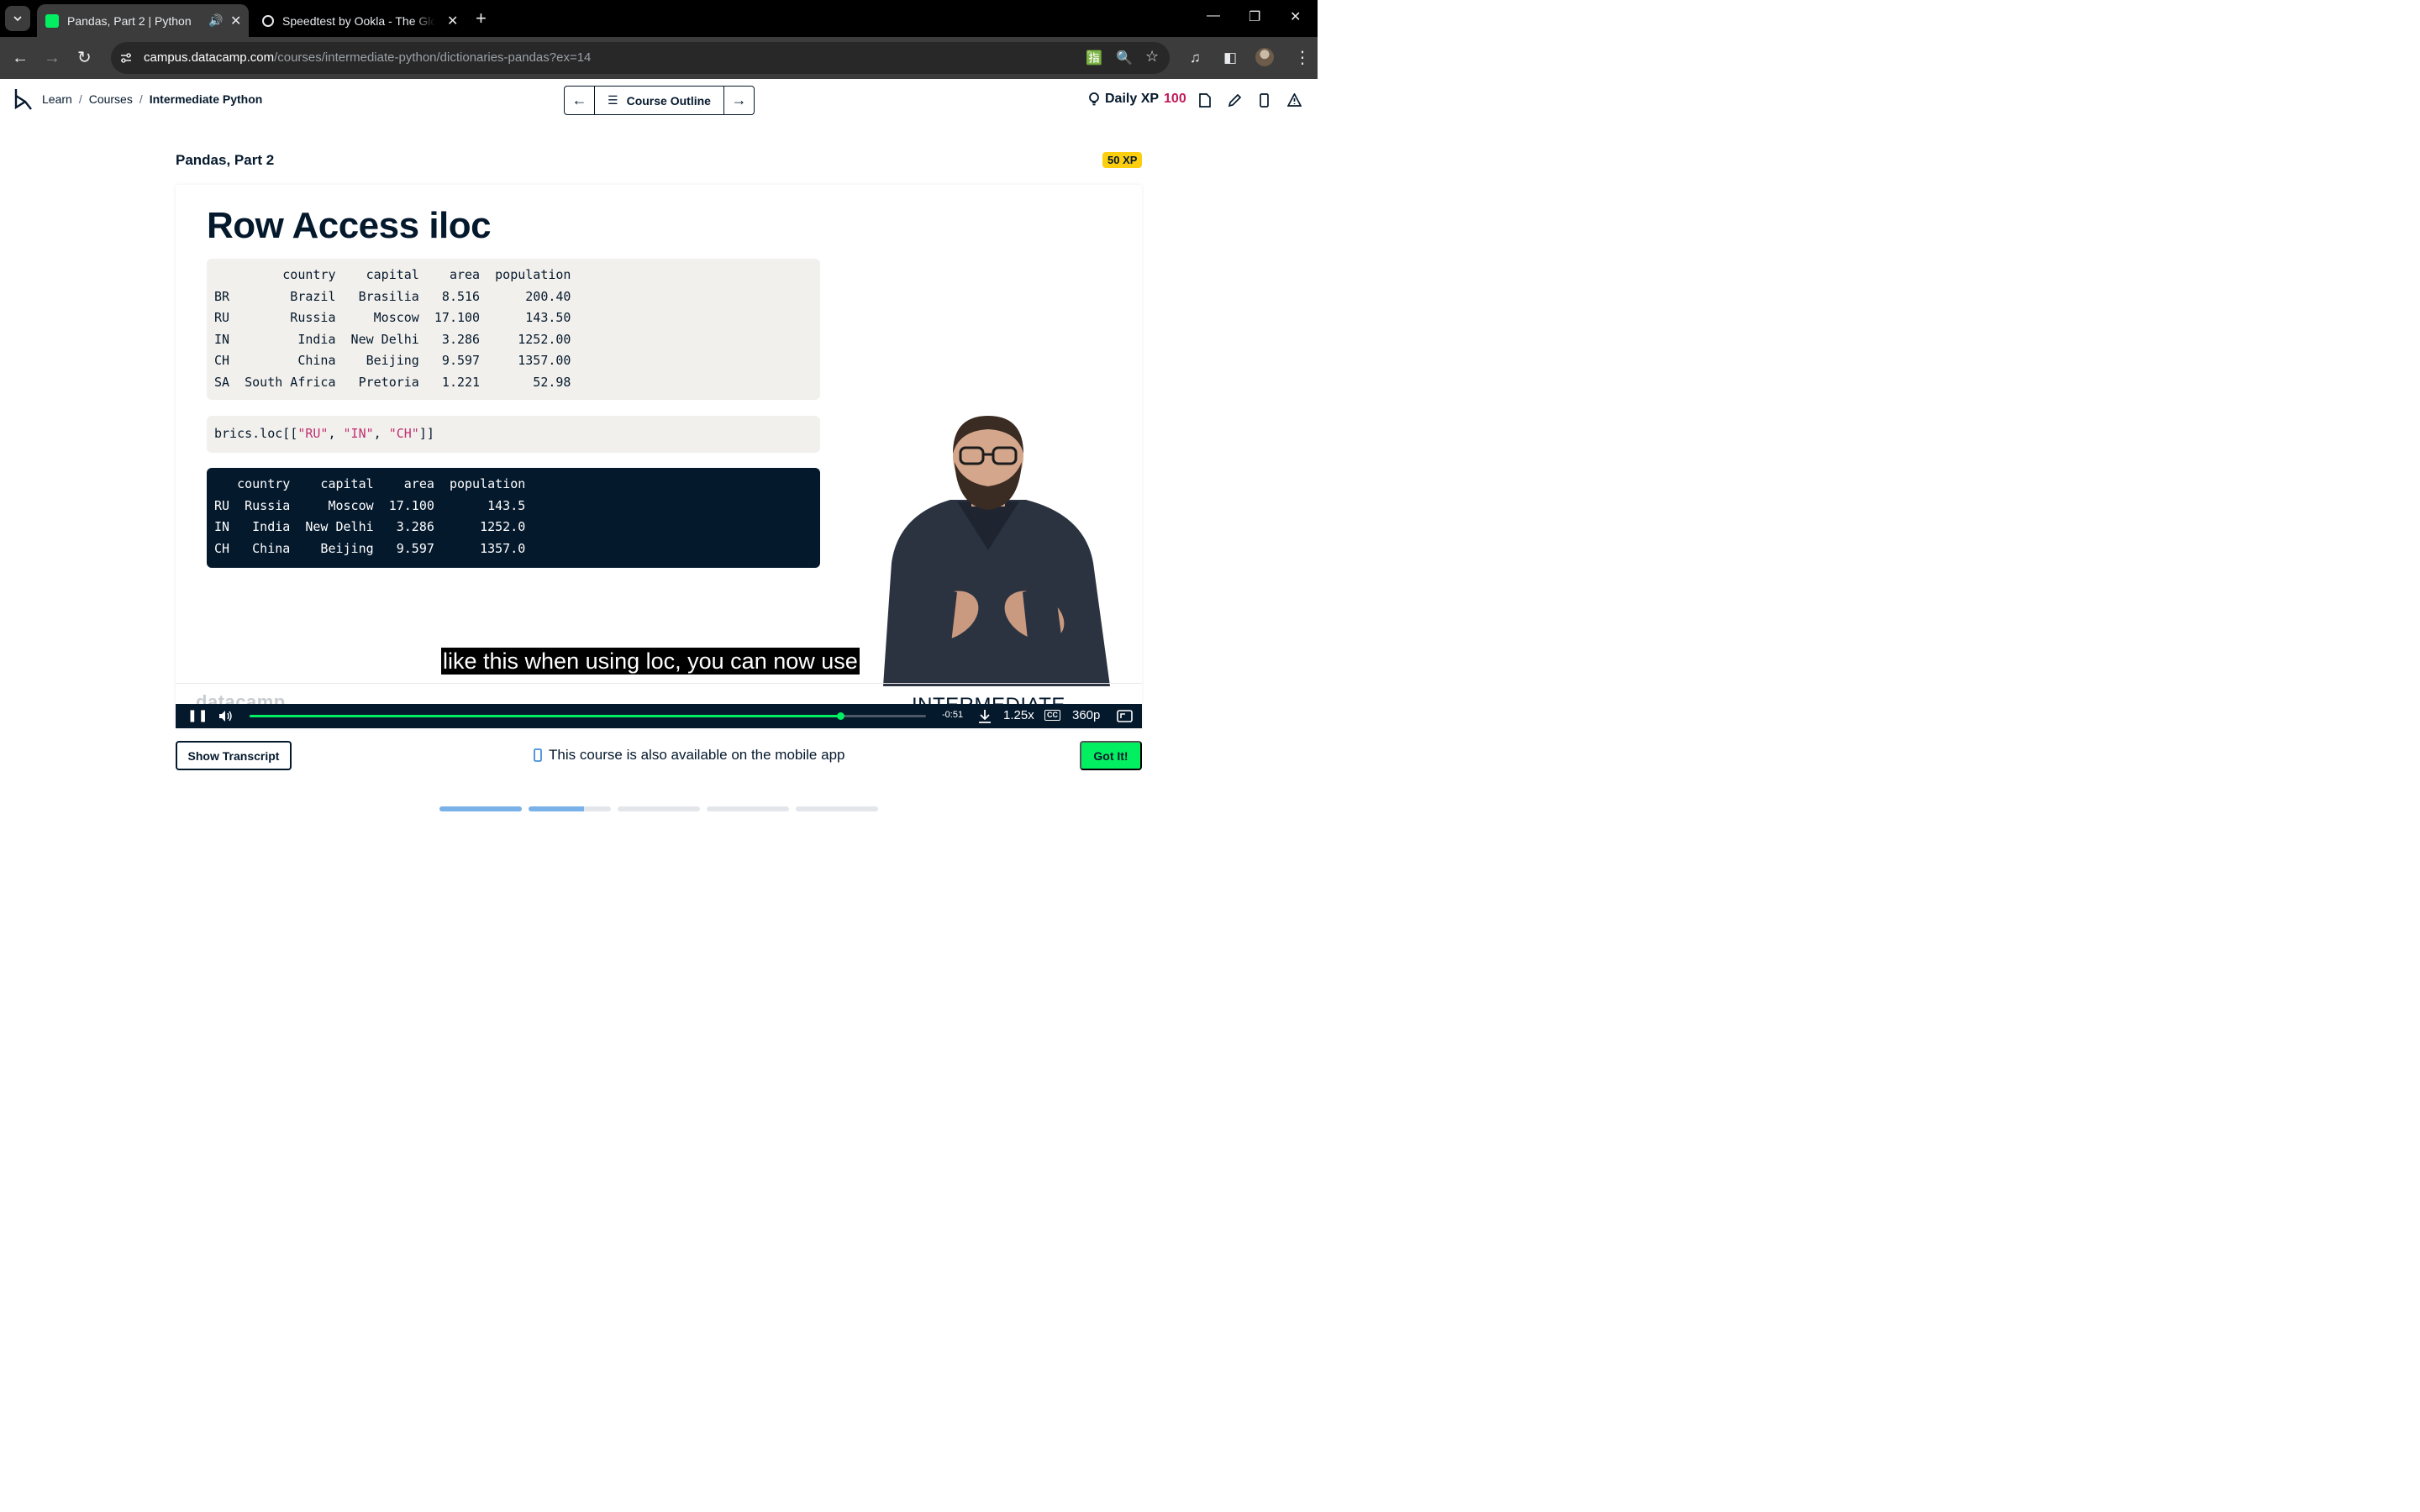 The image size is (2420, 1512). What do you see at coordinates (1205, 100) in the screenshot?
I see `slides-document-icon` at bounding box center [1205, 100].